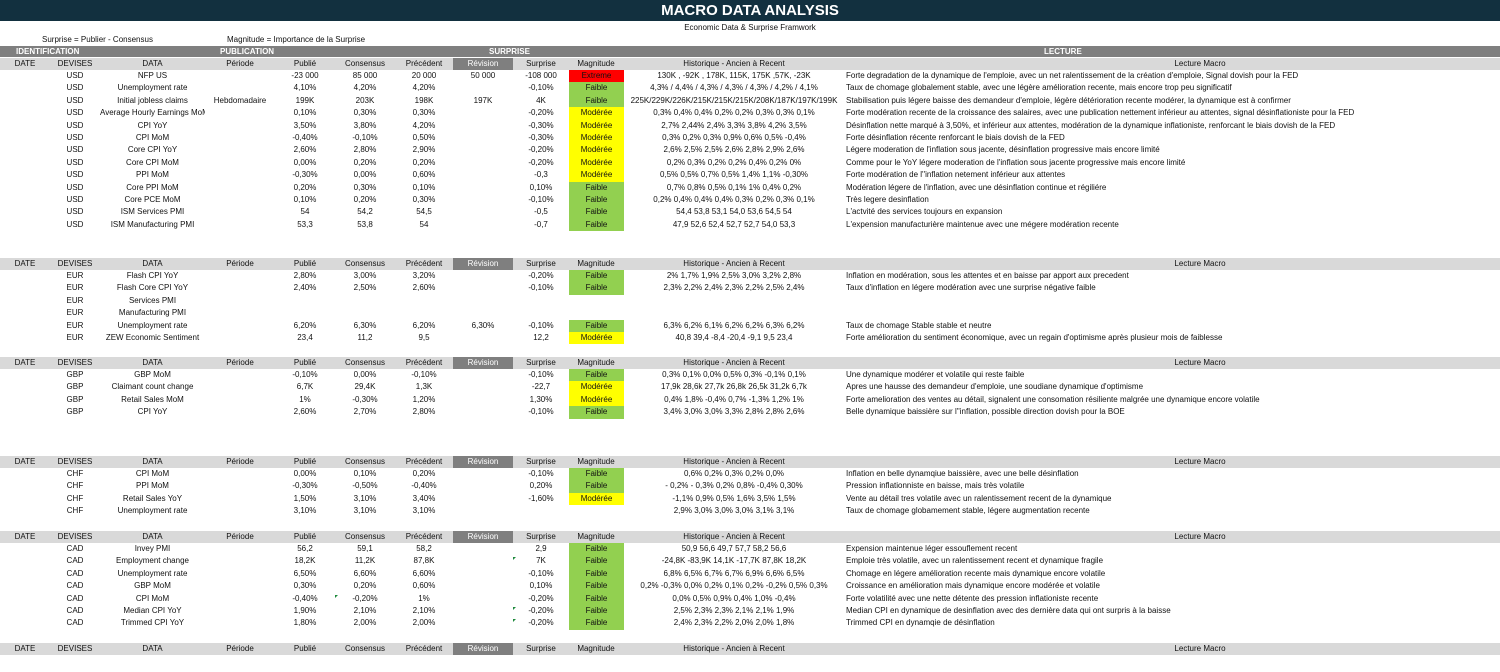 The width and height of the screenshot is (1500, 672). What do you see at coordinates (1171, 200) in the screenshot?
I see `cell-lecture: Très legere desinflation` at bounding box center [1171, 200].